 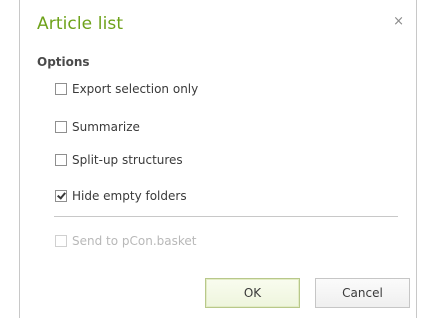 I want to click on ok-button: OK, so click(x=252, y=293).